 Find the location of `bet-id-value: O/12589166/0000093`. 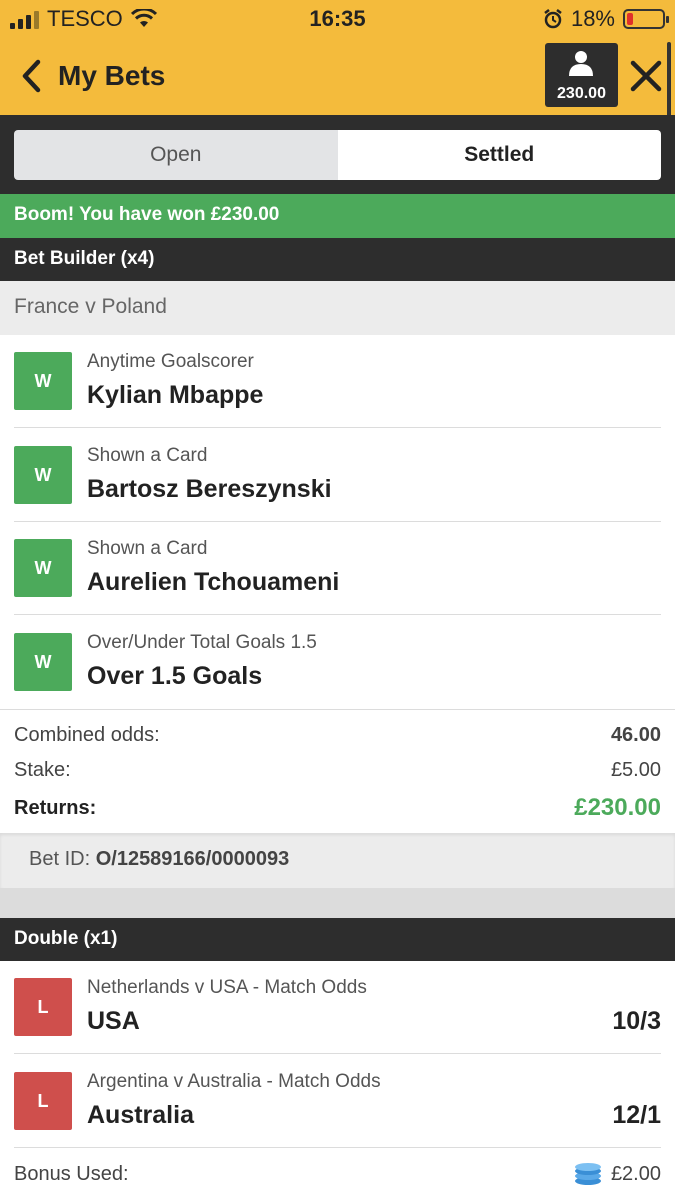

bet-id-value: O/12589166/0000093 is located at coordinates (192, 859).